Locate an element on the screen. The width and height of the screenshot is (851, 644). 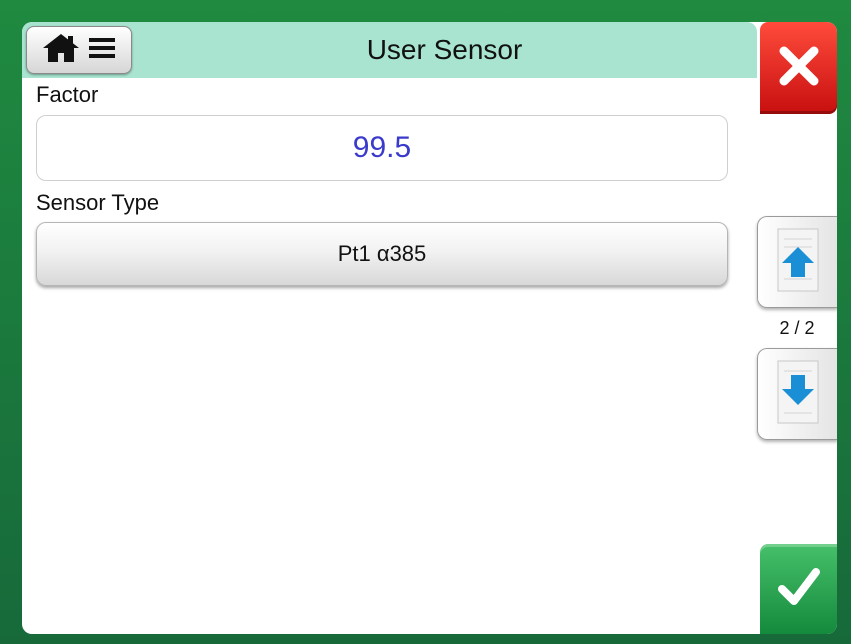
page-title: User Sensor is located at coordinates (444, 49).